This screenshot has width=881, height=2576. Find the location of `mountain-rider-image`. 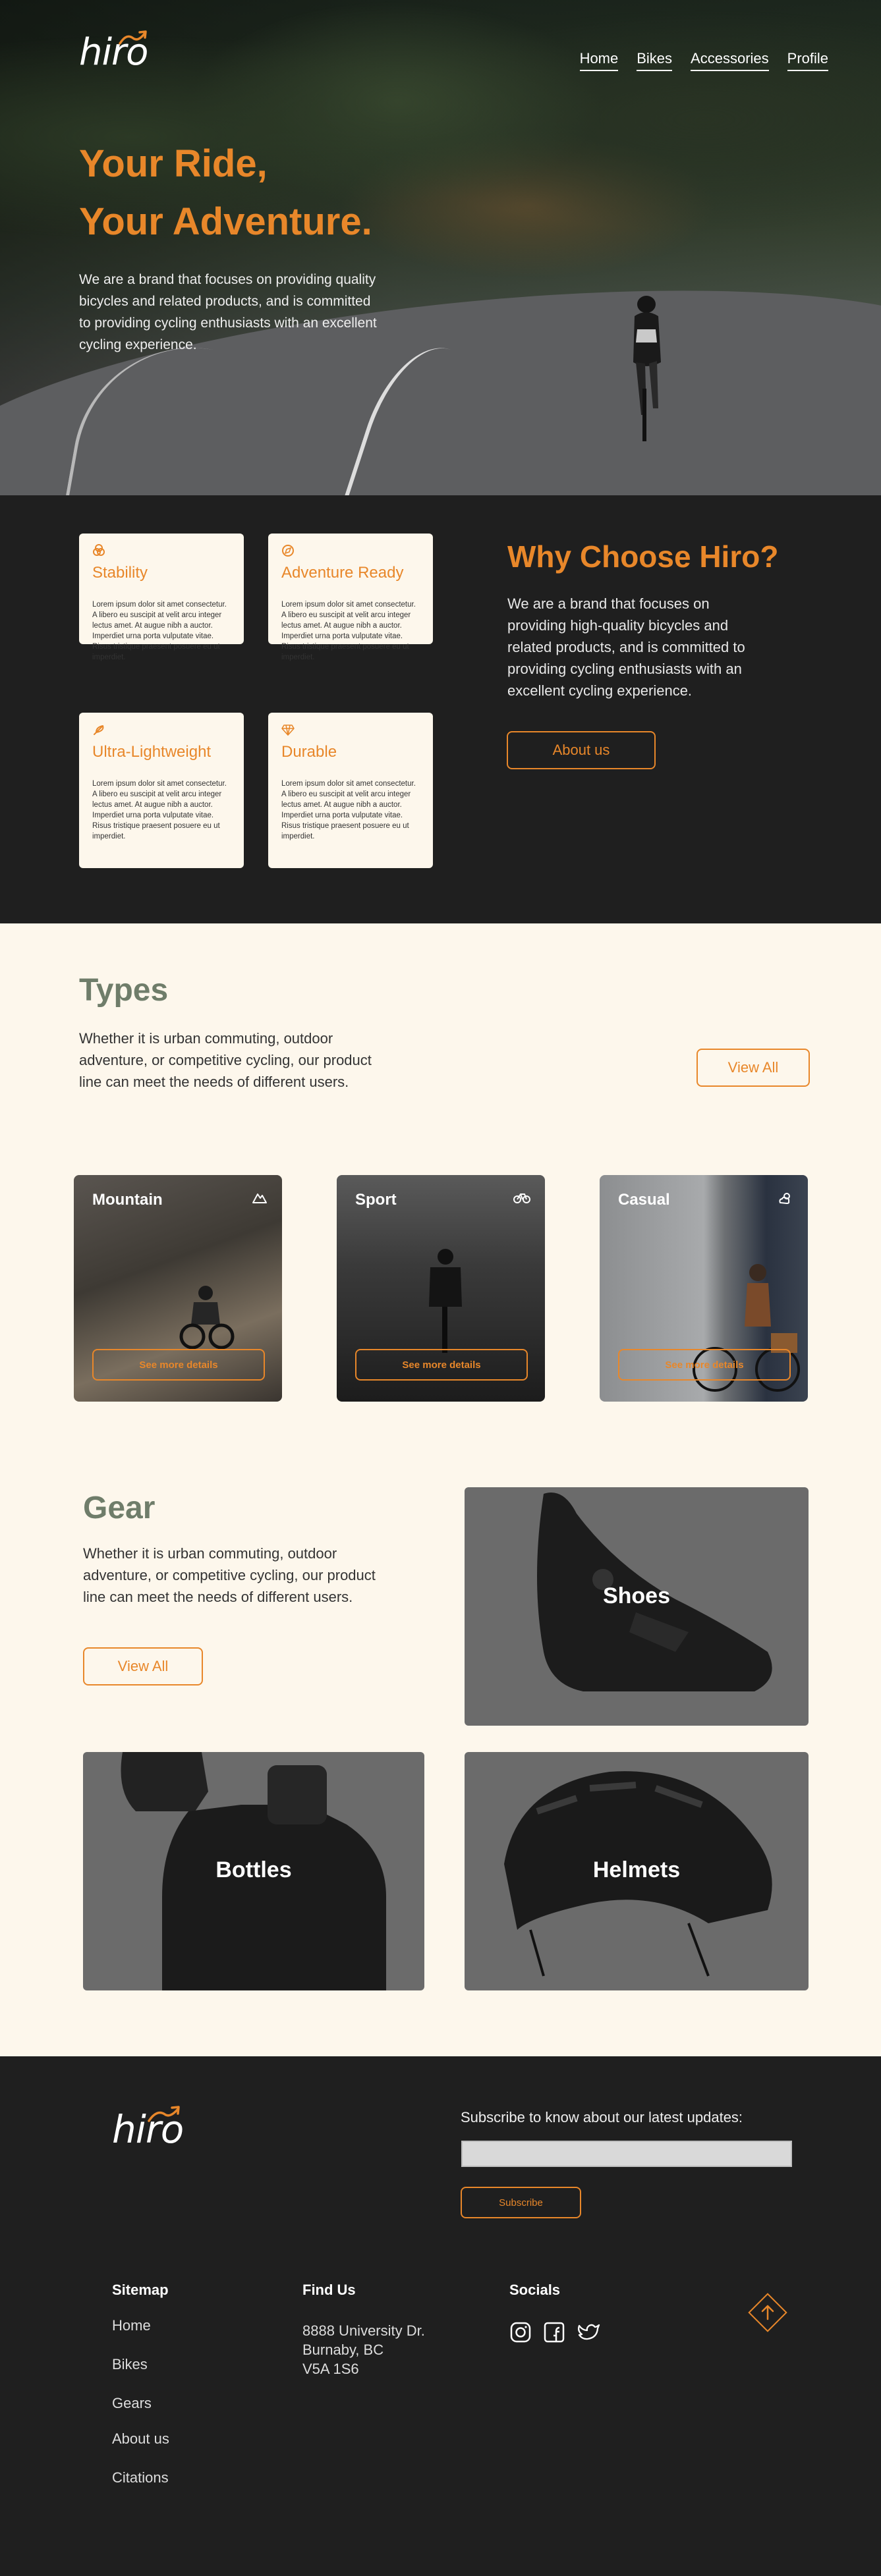

mountain-rider-image is located at coordinates (207, 1318).